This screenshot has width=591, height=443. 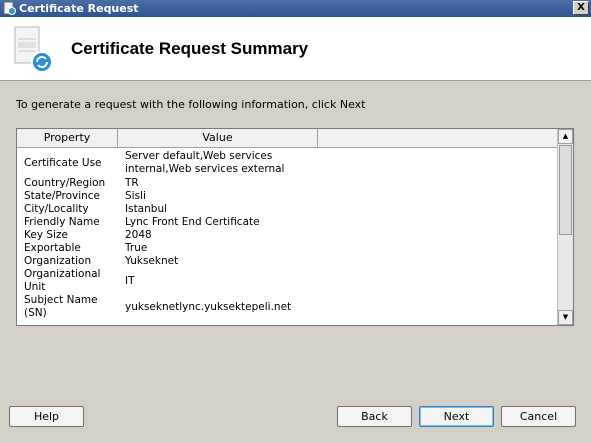 I want to click on scroll-up-icon: ▲, so click(x=565, y=136).